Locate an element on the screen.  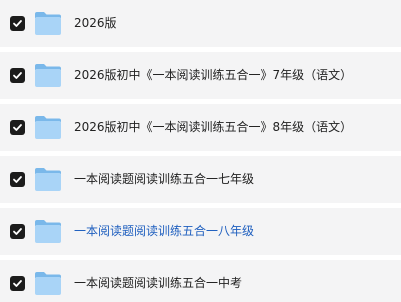
folder-row: 一本阅读题阅读训练五合一中考 is located at coordinates (200, 281).